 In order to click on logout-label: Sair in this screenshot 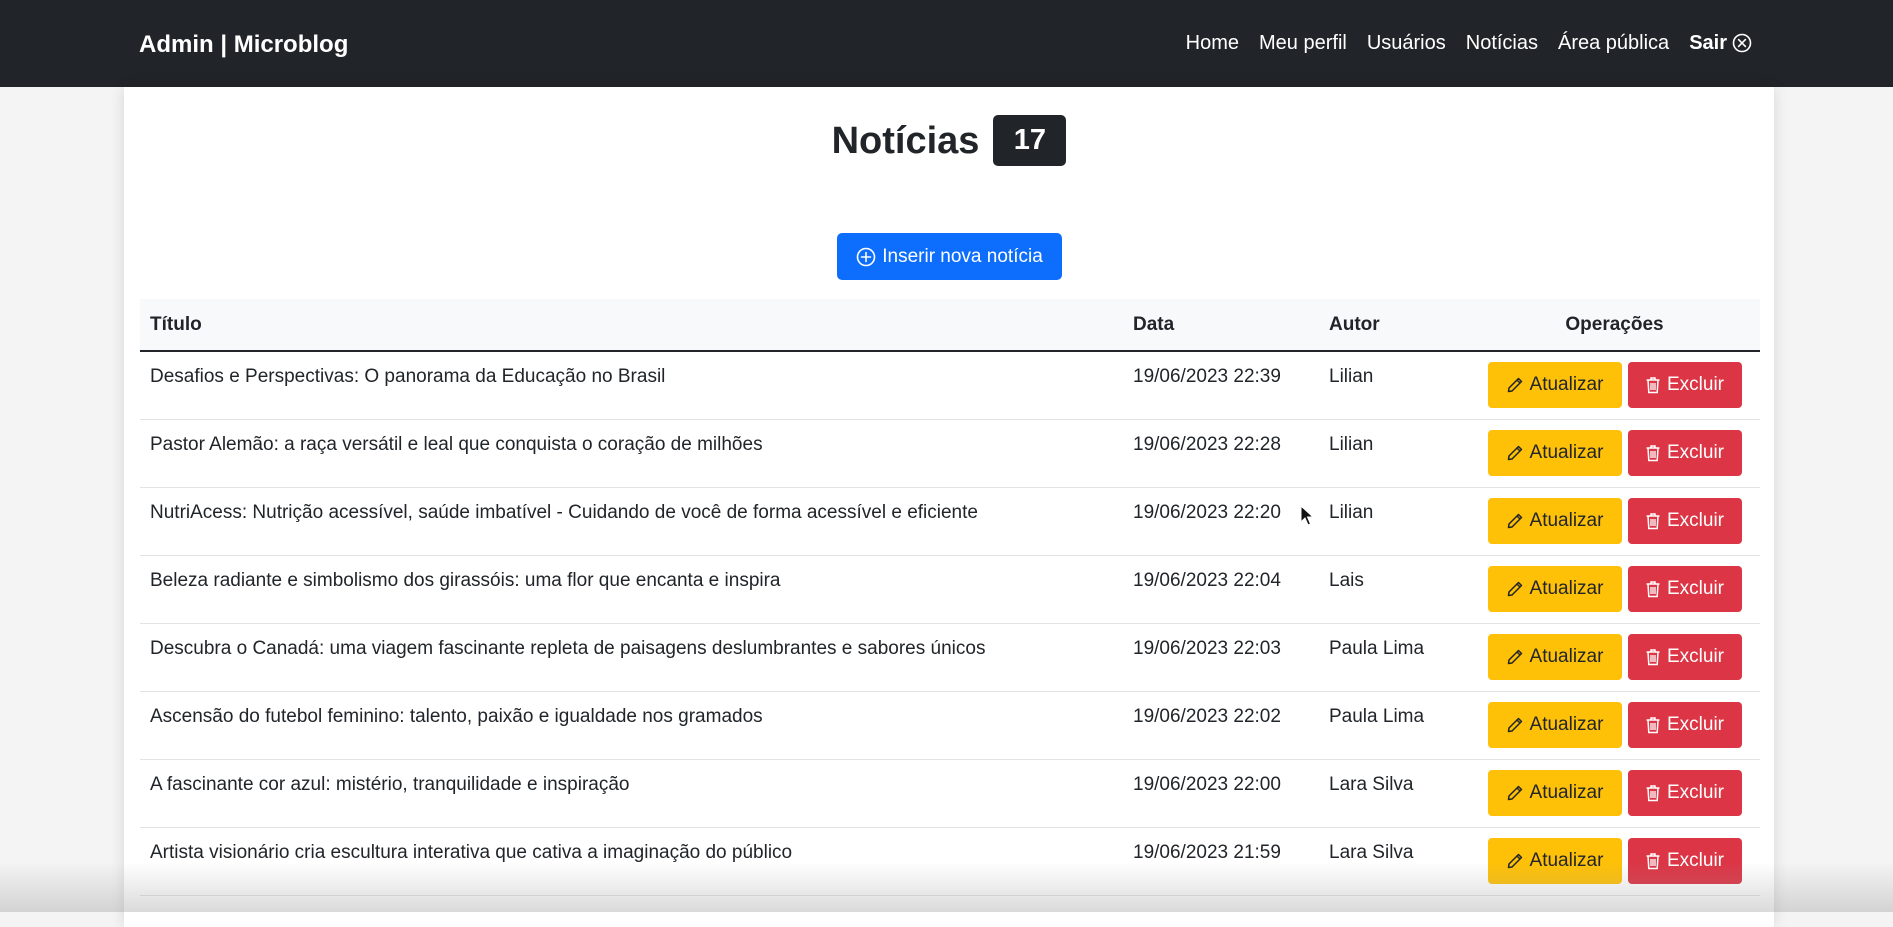, I will do `click(1708, 43)`.